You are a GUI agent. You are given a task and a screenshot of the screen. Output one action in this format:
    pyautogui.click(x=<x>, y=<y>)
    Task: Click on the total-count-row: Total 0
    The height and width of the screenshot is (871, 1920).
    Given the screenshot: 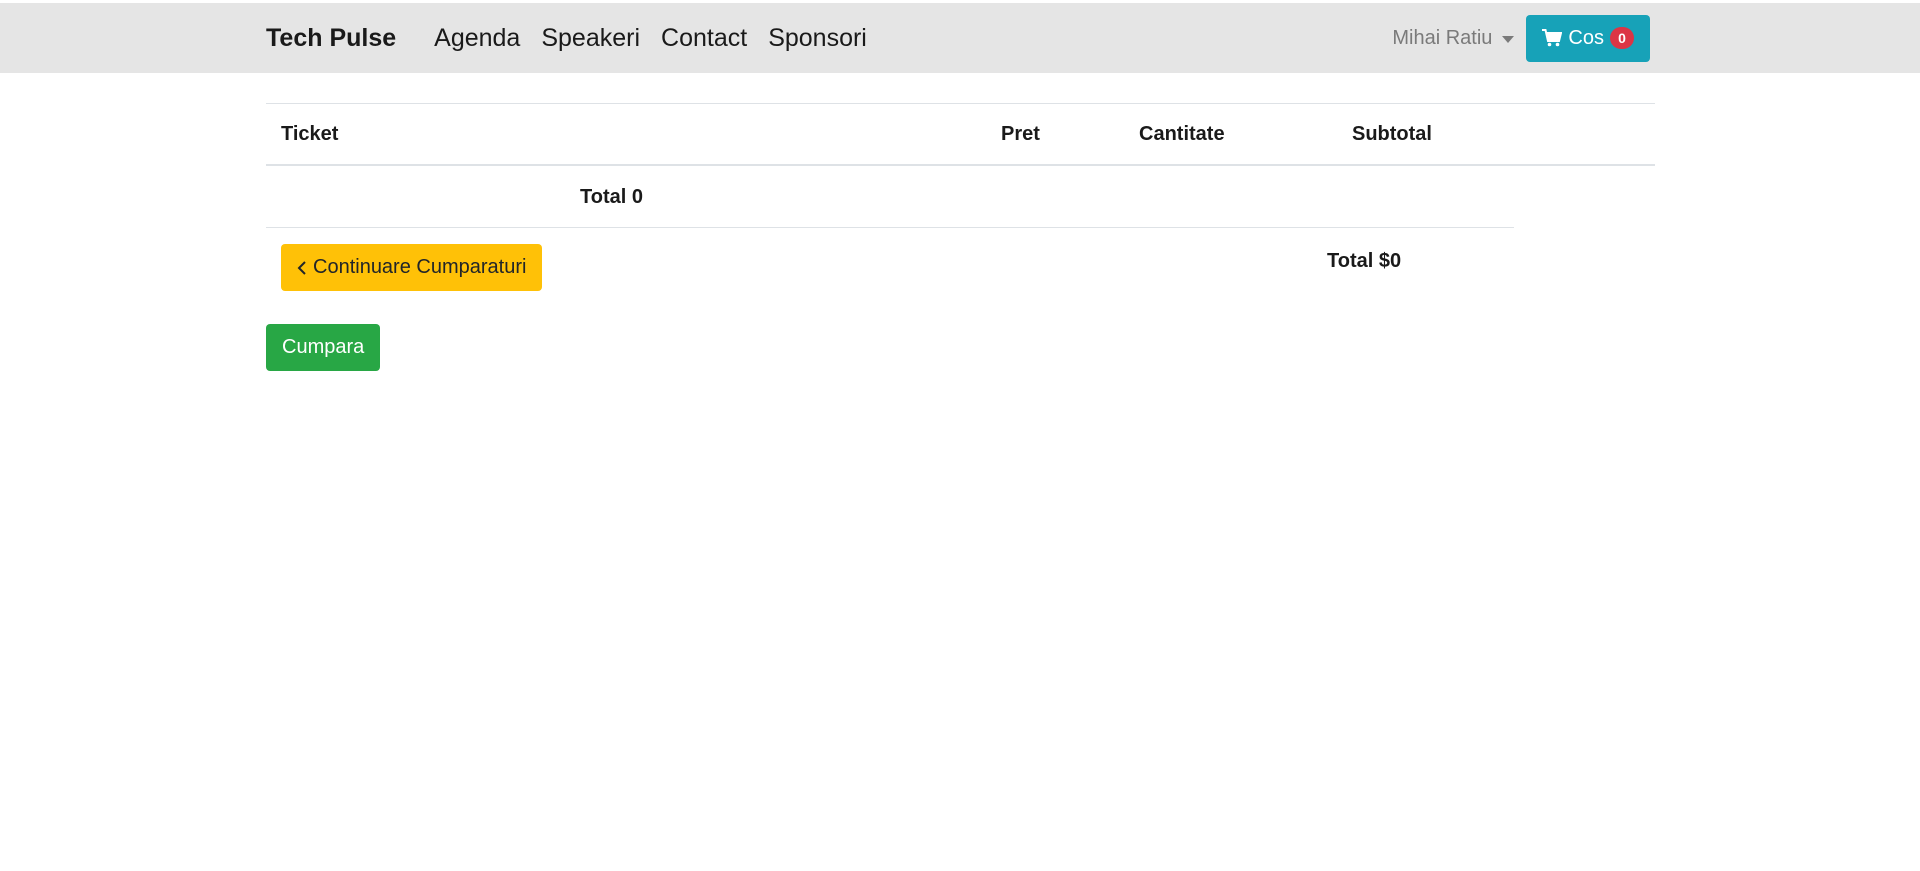 What is the action you would take?
    pyautogui.click(x=890, y=197)
    